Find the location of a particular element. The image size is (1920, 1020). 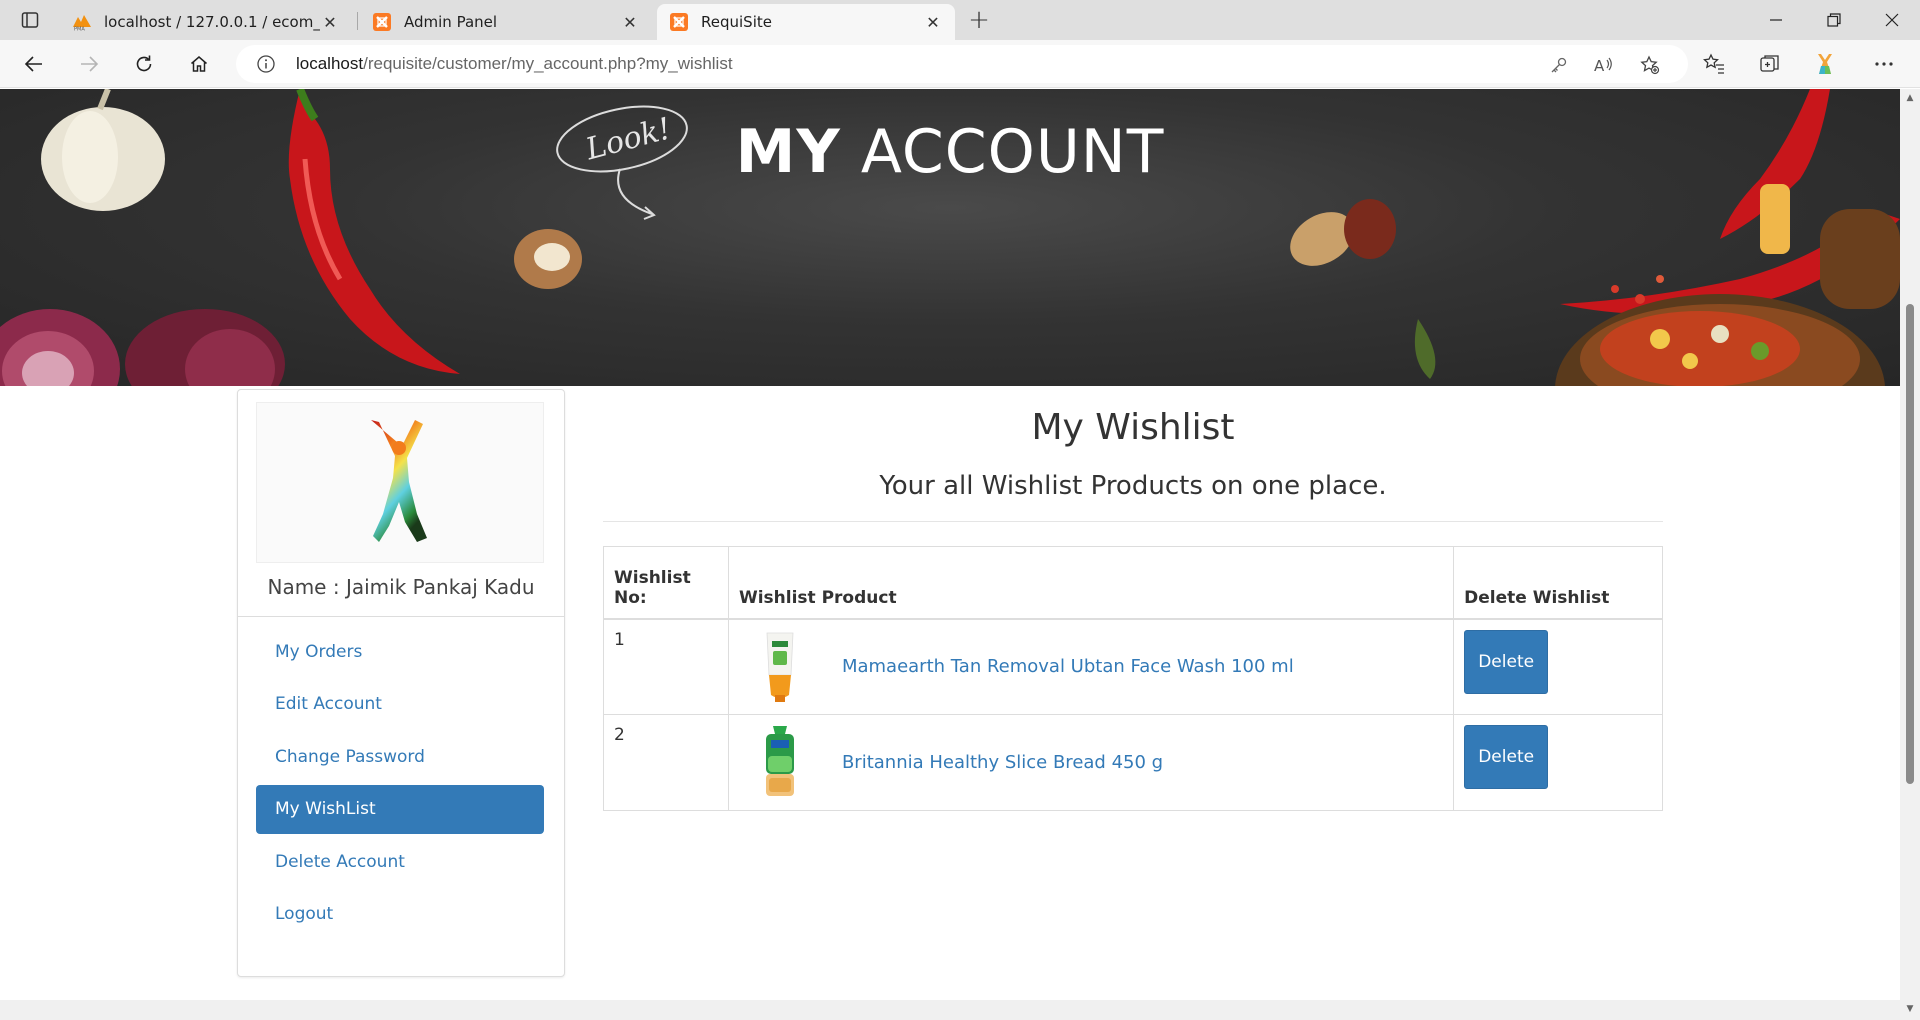

minimize-icon is located at coordinates (1776, 20).